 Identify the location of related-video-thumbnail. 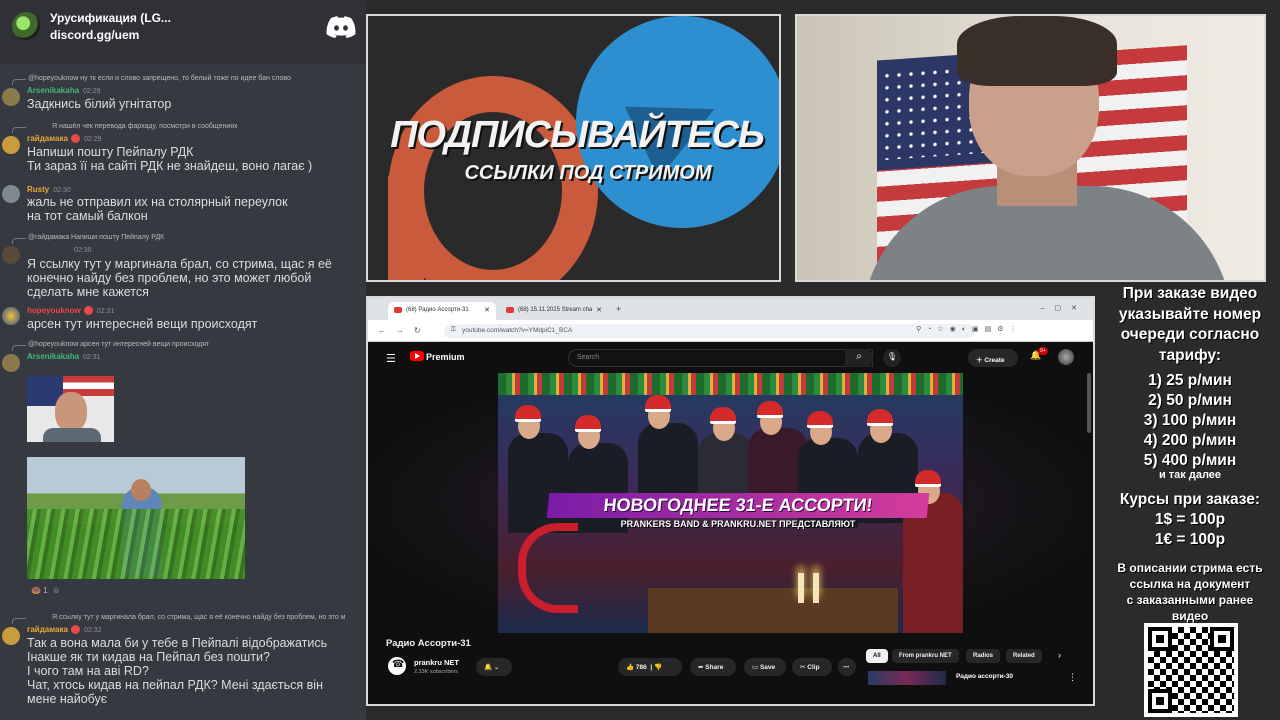
(907, 678).